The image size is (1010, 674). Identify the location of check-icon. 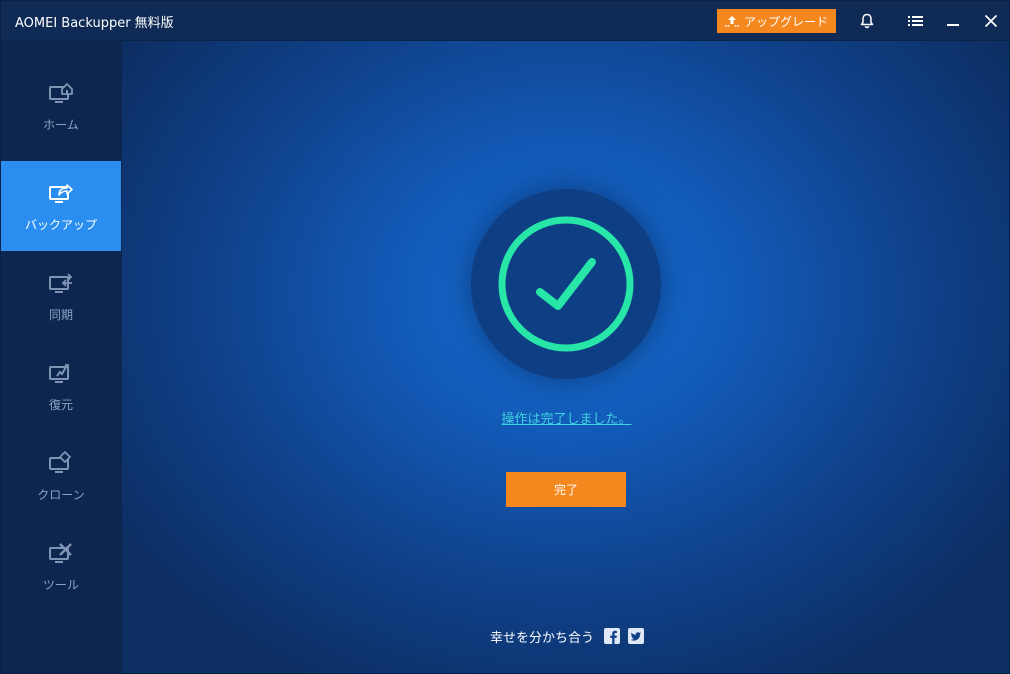
(566, 284).